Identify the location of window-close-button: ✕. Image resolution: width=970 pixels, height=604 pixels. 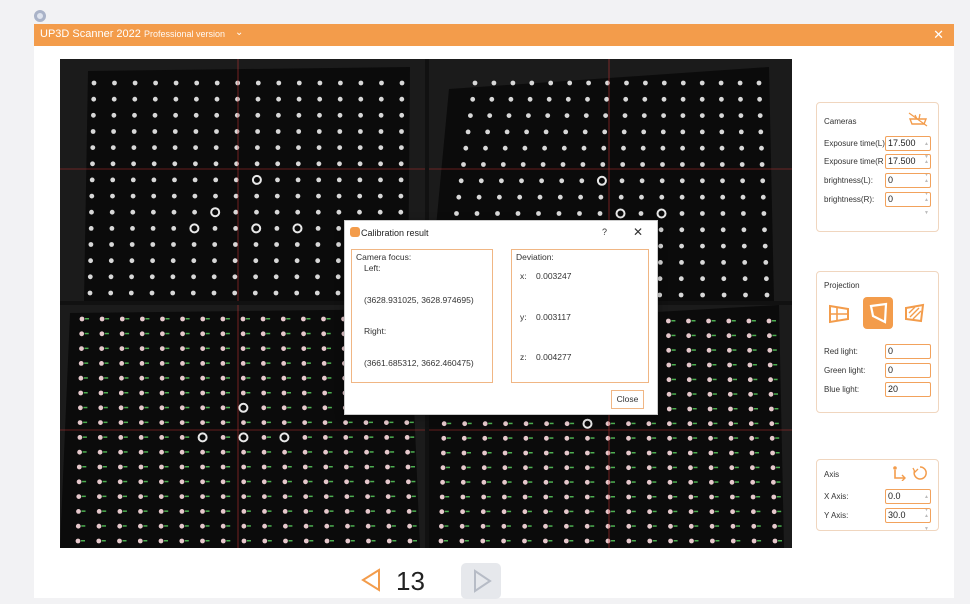
(938, 35).